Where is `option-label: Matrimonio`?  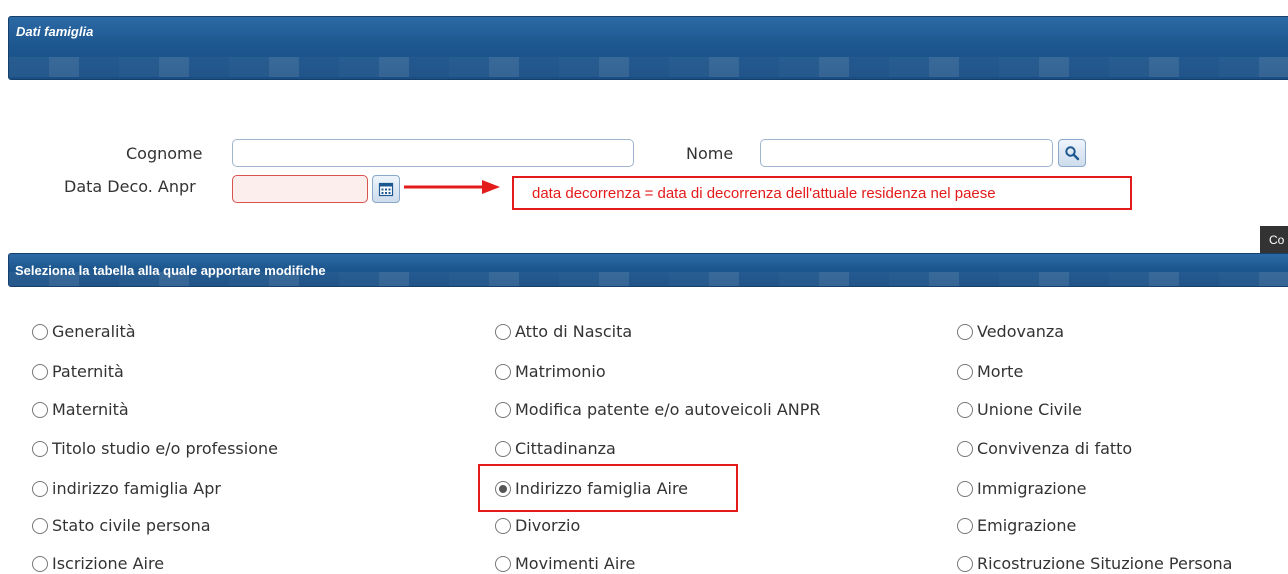 option-label: Matrimonio is located at coordinates (560, 371).